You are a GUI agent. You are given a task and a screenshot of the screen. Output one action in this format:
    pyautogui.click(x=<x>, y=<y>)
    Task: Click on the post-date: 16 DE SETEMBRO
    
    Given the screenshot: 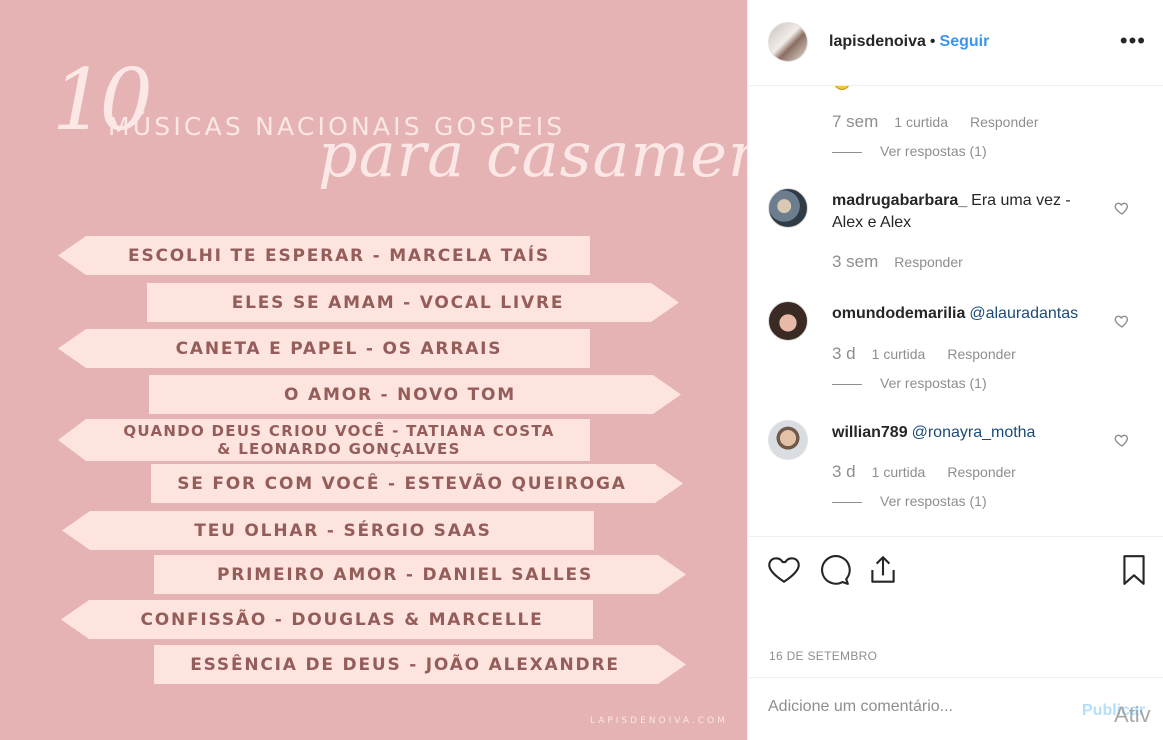 What is the action you would take?
    pyautogui.click(x=823, y=656)
    